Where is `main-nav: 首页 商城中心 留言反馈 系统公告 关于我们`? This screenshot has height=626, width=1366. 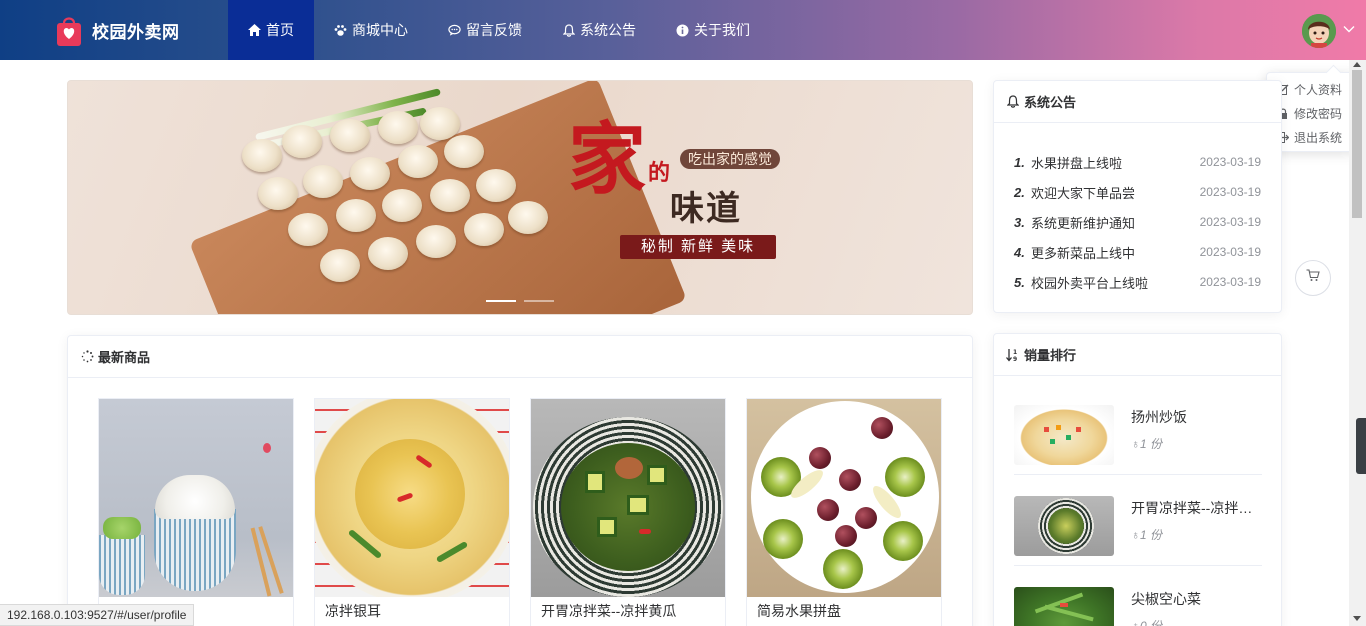
main-nav: 首页 商城中心 留言反馈 系统公告 关于我们 is located at coordinates (499, 30).